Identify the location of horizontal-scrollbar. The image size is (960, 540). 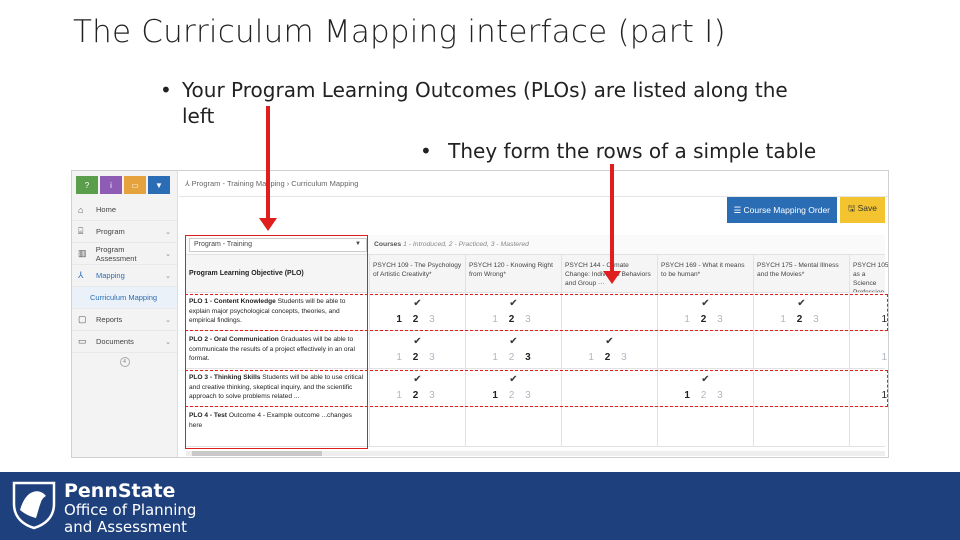
(535, 453).